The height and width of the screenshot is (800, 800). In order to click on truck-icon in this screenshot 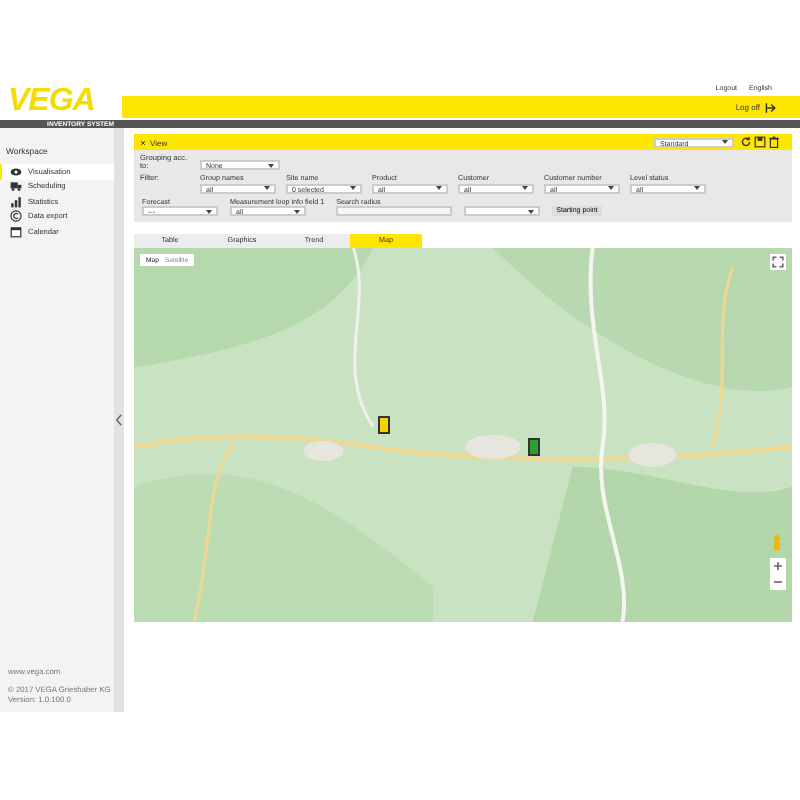, I will do `click(16, 186)`.